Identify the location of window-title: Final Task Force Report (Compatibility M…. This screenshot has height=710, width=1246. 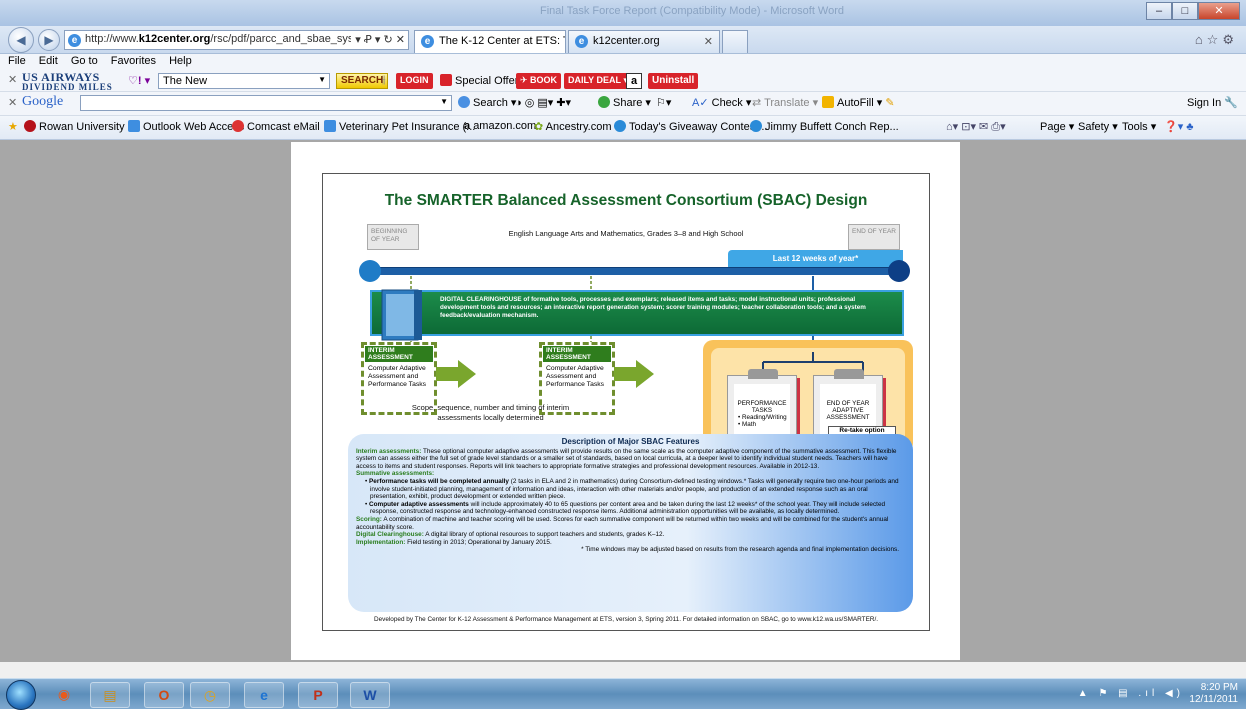
(692, 11).